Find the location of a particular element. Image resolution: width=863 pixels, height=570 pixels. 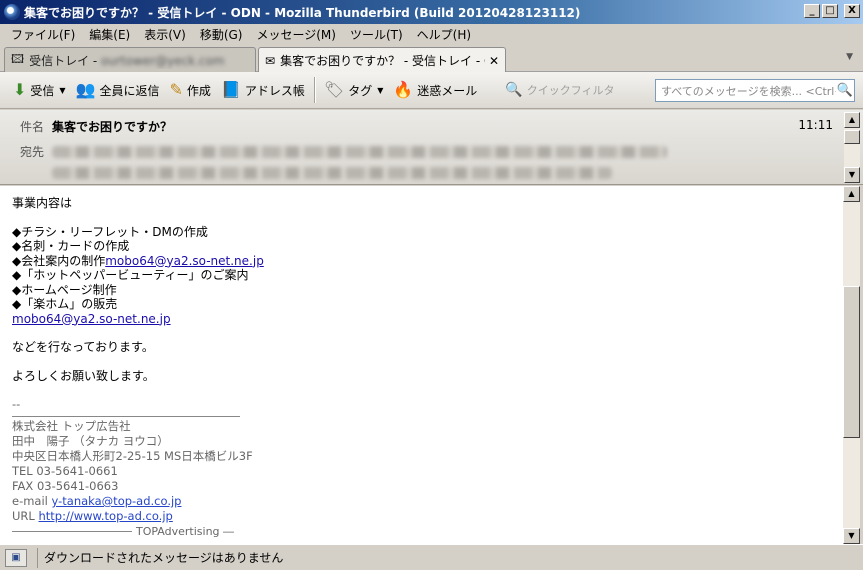

sig-url-link: http://www.top-ad.co.jp is located at coordinates (105, 516).